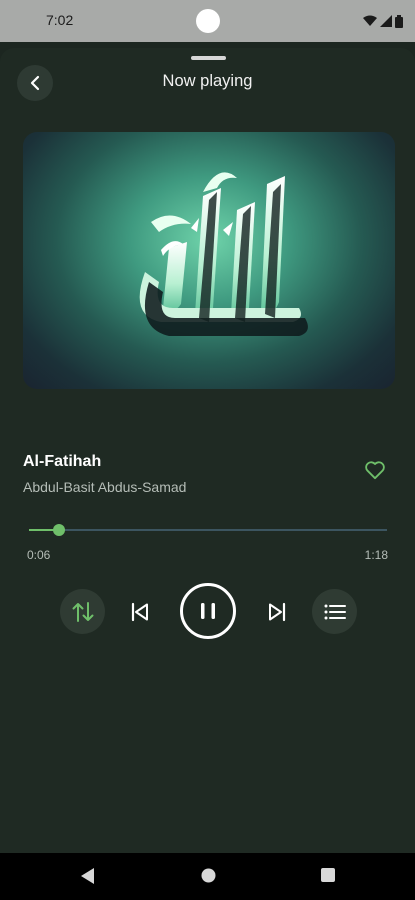  What do you see at coordinates (105, 487) in the screenshot?
I see `track-artist: Abdul-Basit Abdus-Samad` at bounding box center [105, 487].